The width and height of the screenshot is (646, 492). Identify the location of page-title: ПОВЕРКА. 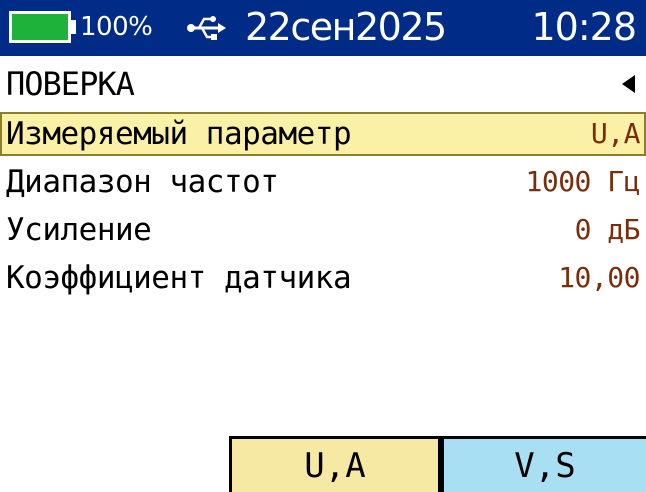
(70, 84).